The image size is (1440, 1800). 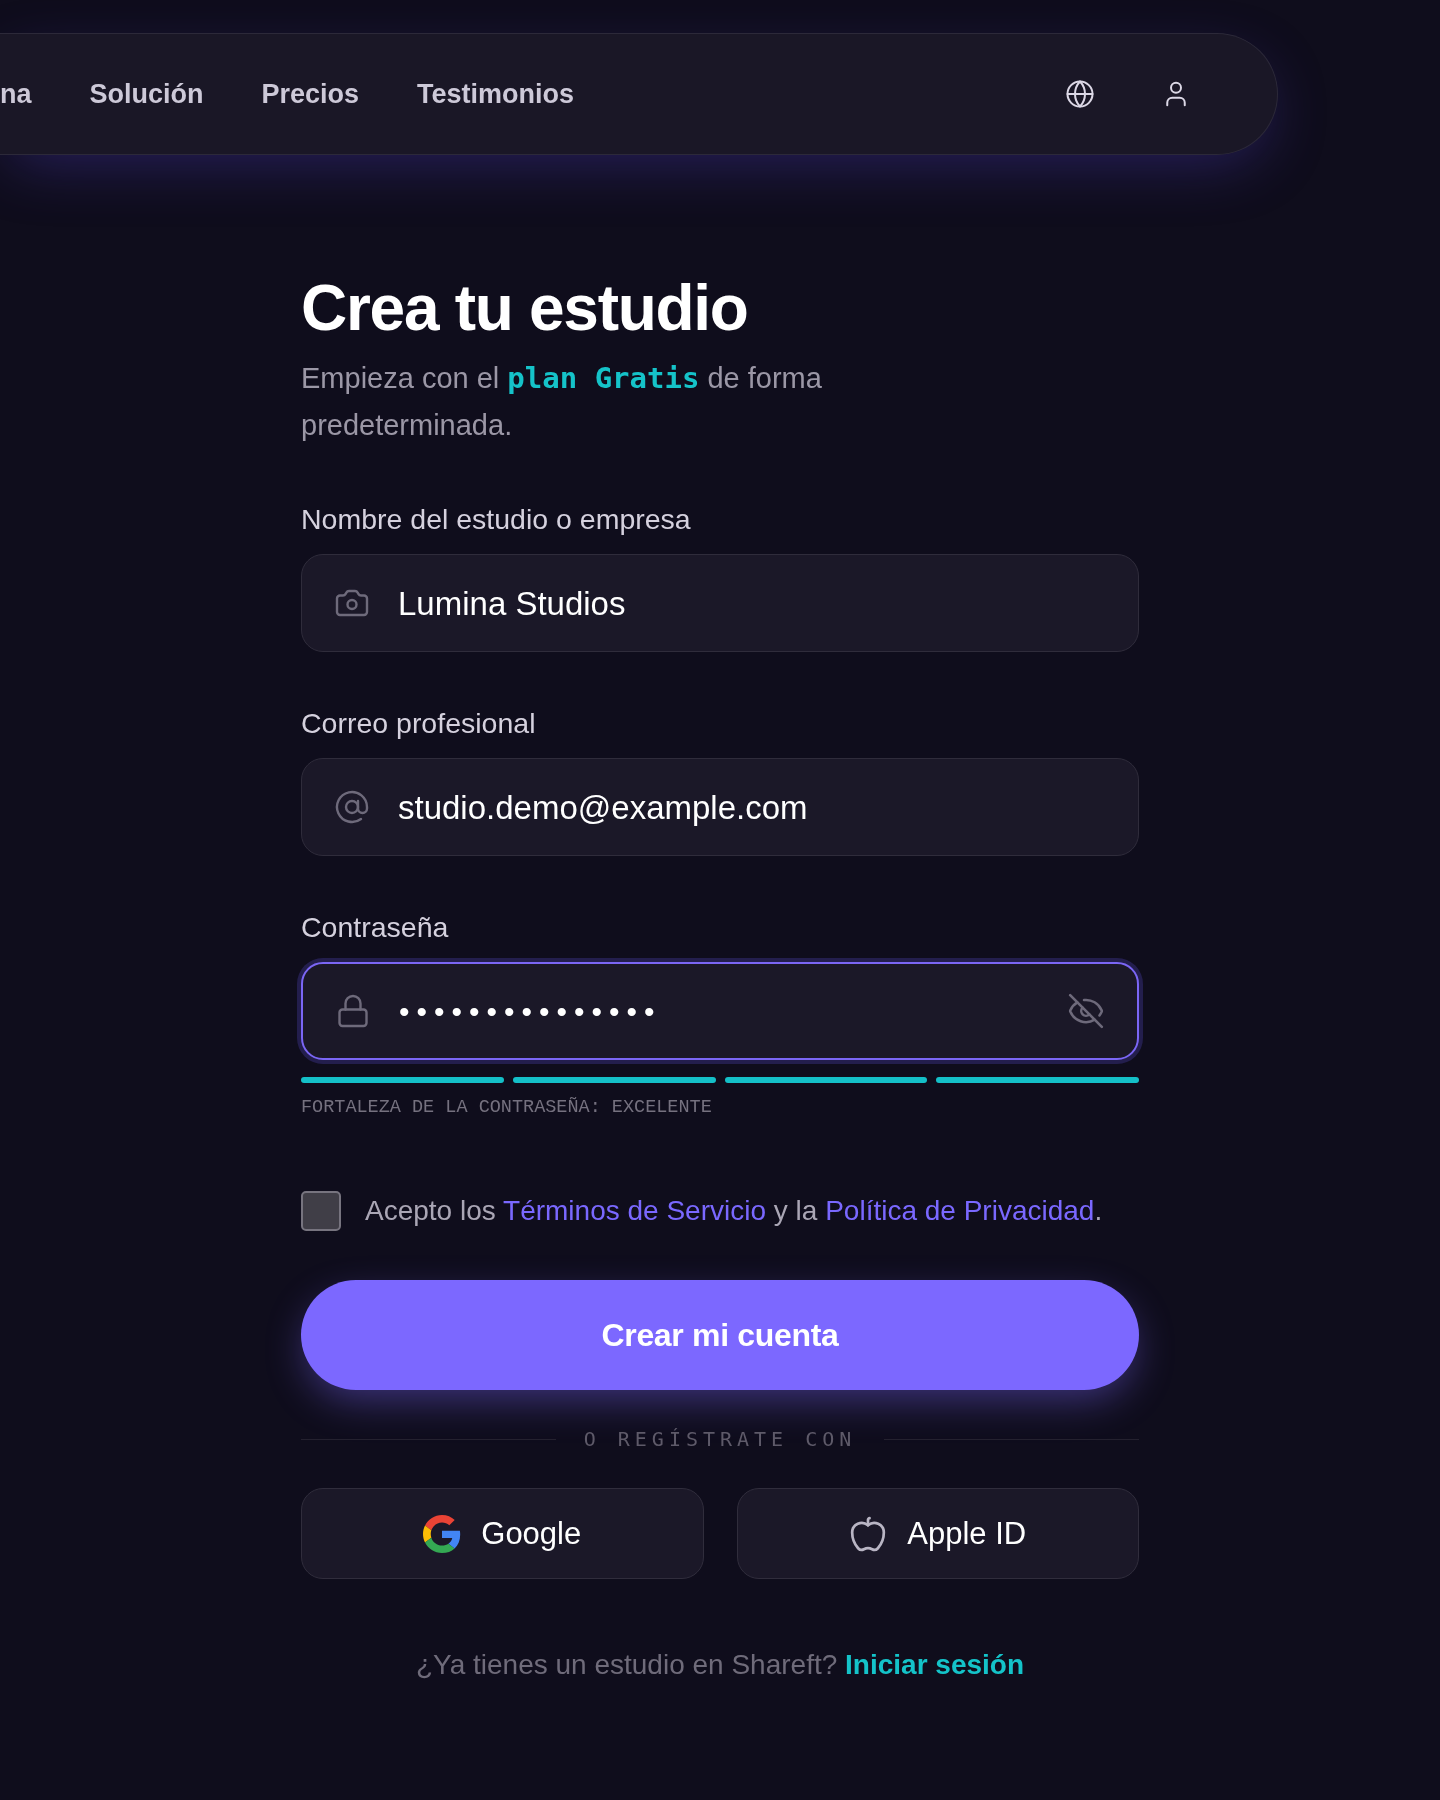 What do you see at coordinates (310, 94) in the screenshot?
I see `nav-link: Precios` at bounding box center [310, 94].